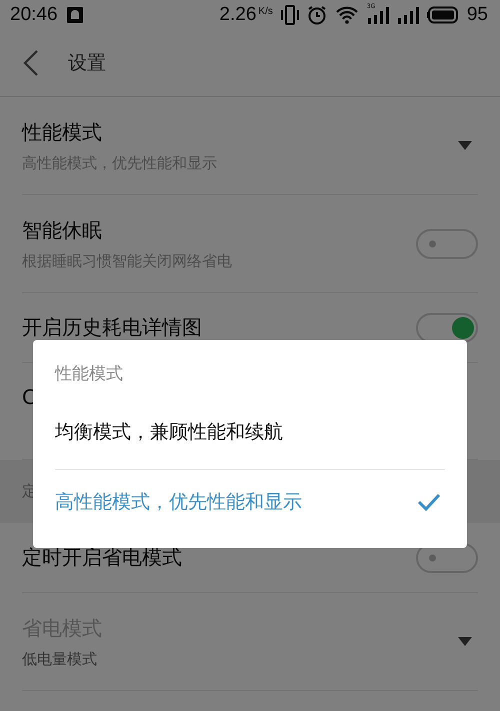 Image resolution: width=500 pixels, height=711 pixels. I want to click on battery-level: 95, so click(477, 15).